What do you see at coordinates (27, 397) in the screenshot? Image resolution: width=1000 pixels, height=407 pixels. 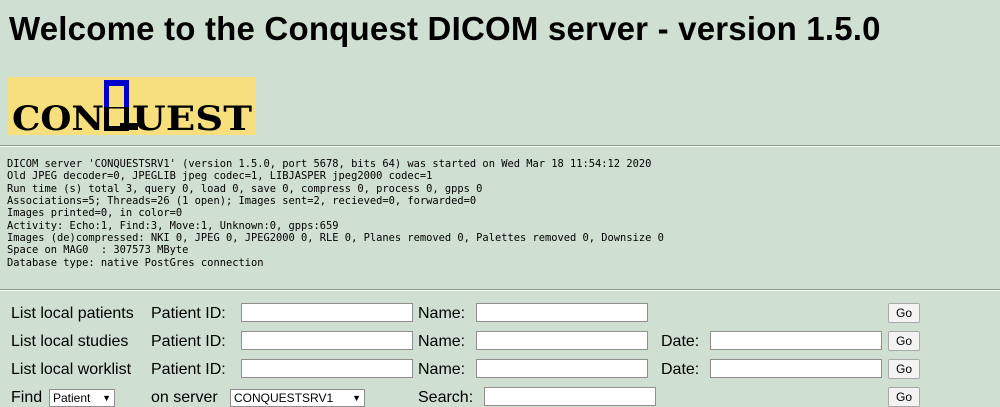 I see `find-label: Find` at bounding box center [27, 397].